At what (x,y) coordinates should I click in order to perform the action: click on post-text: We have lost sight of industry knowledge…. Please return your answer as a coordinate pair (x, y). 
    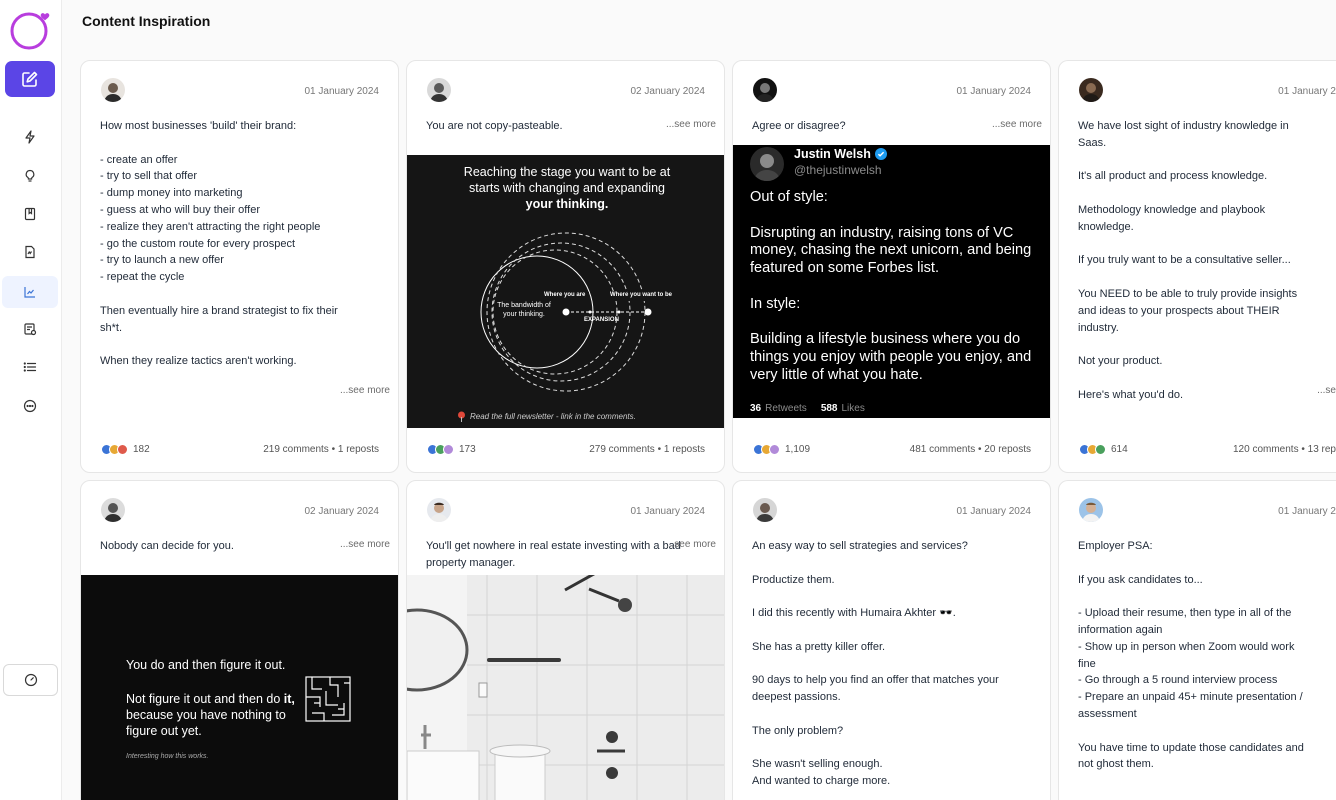
    Looking at the image, I should click on (1188, 260).